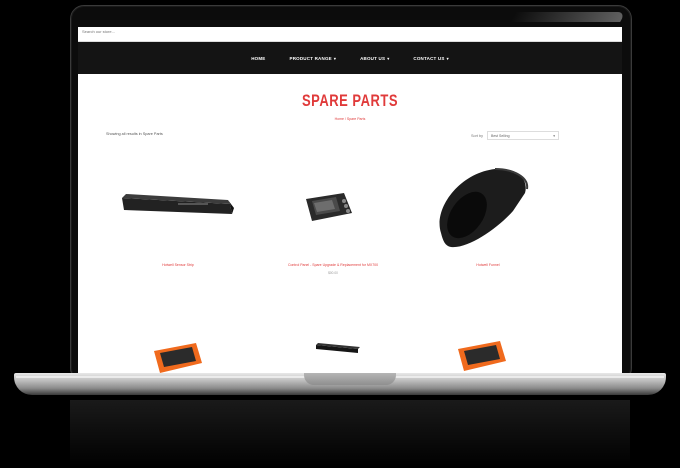 The width and height of the screenshot is (680, 468). I want to click on lid-glare, so click(568, 17).